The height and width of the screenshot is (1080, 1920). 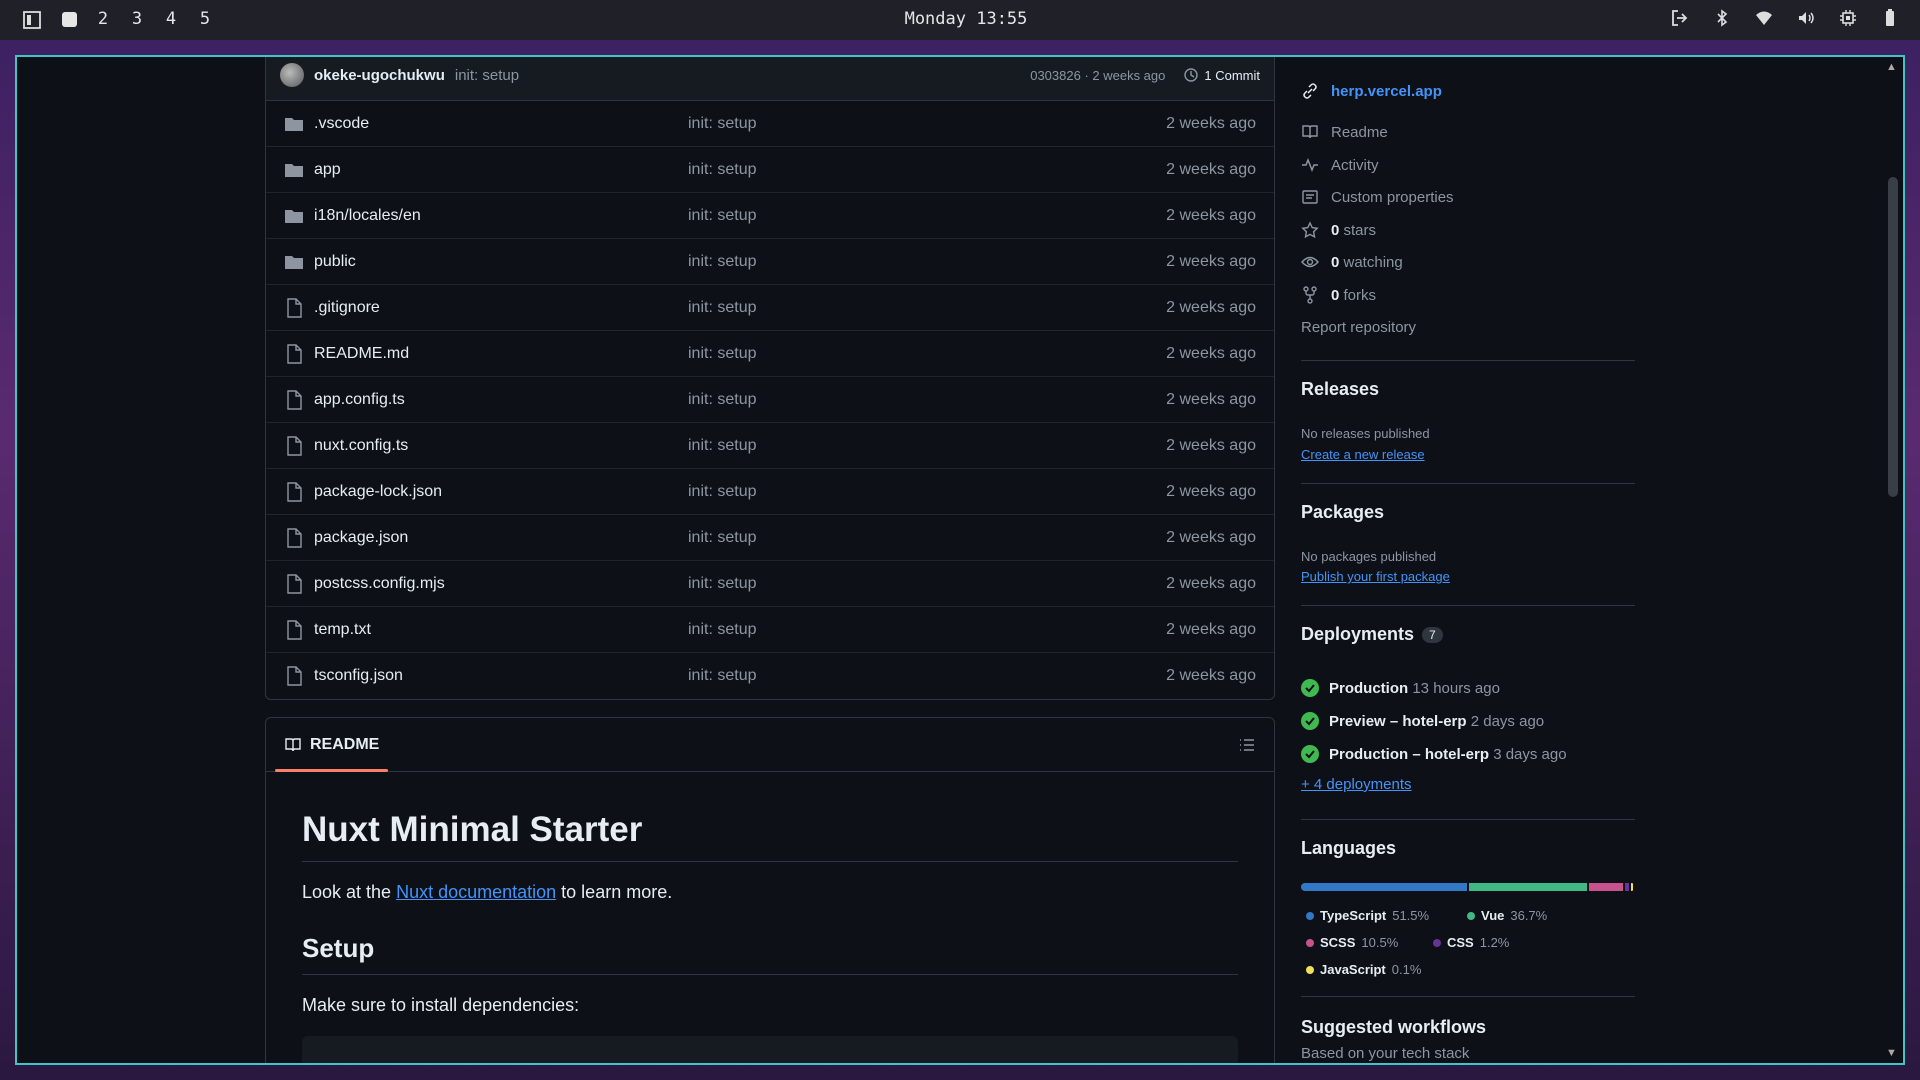 What do you see at coordinates (1310, 197) in the screenshot?
I see `note-icon` at bounding box center [1310, 197].